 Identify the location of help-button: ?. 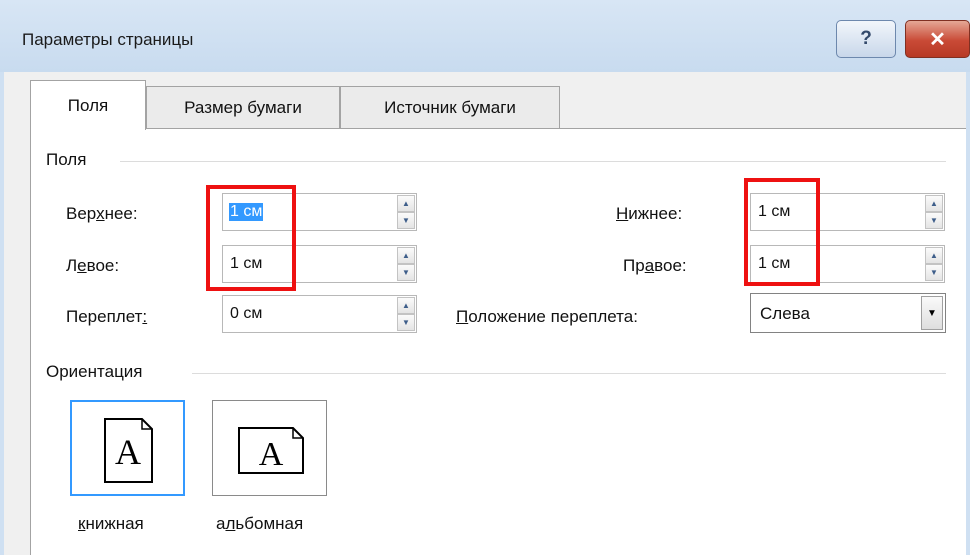
(866, 39).